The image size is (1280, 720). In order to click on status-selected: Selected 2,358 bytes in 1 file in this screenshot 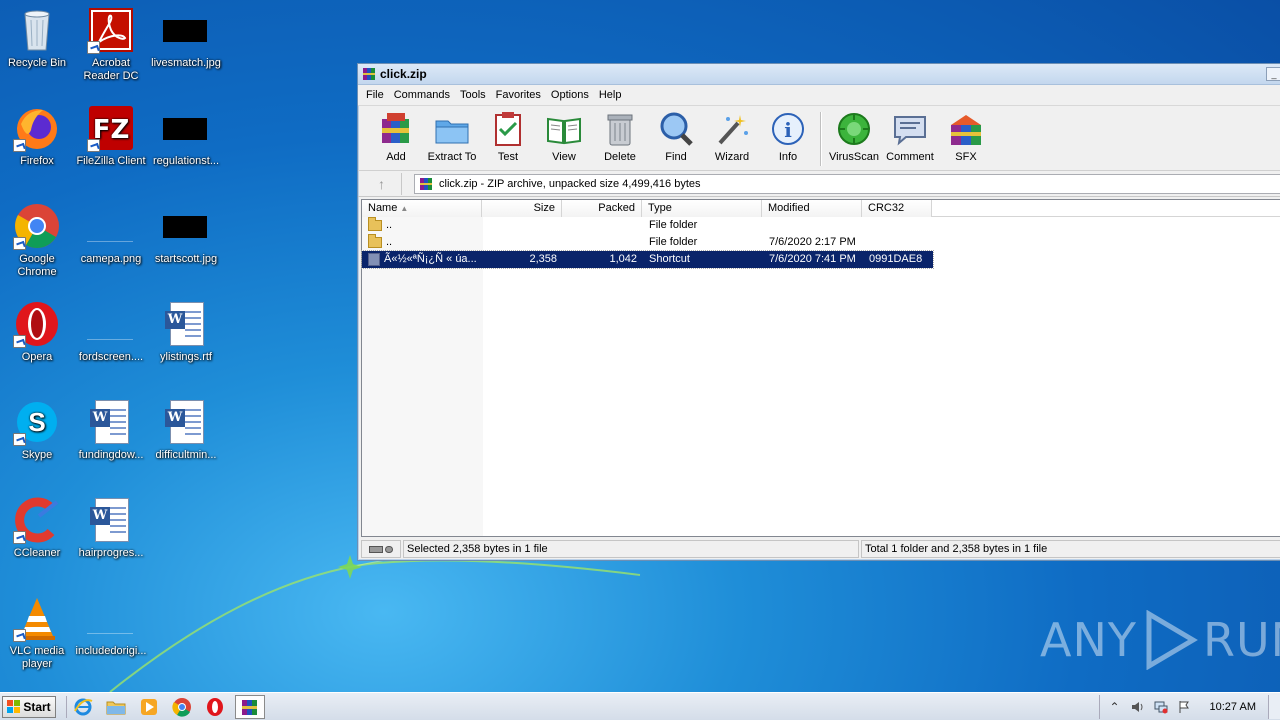, I will do `click(631, 549)`.